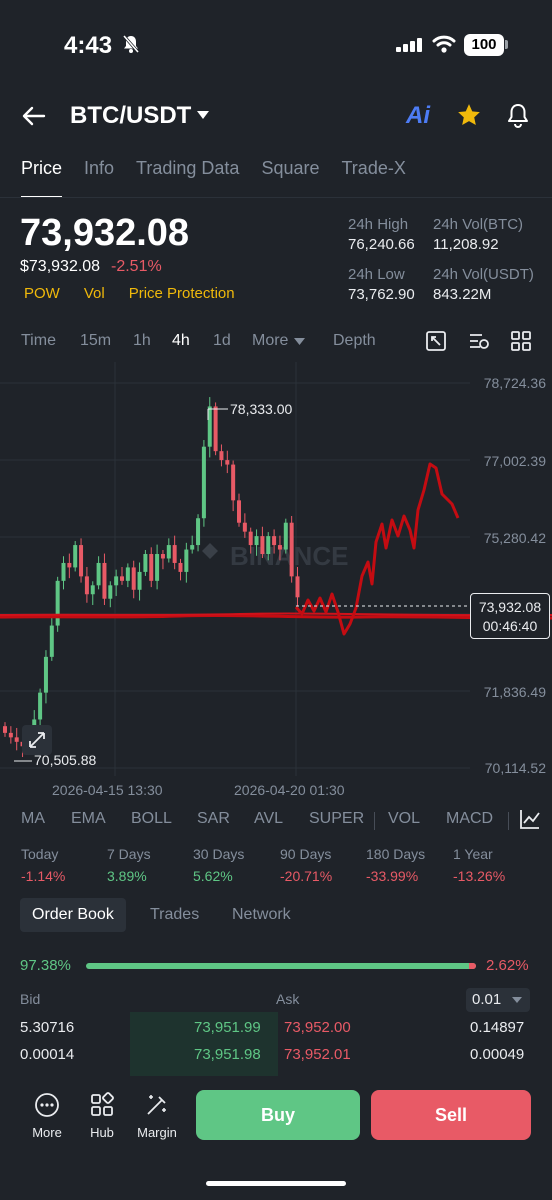  Describe the element at coordinates (151, 819) in the screenshot. I see `indicator-boll: BOLL` at that location.